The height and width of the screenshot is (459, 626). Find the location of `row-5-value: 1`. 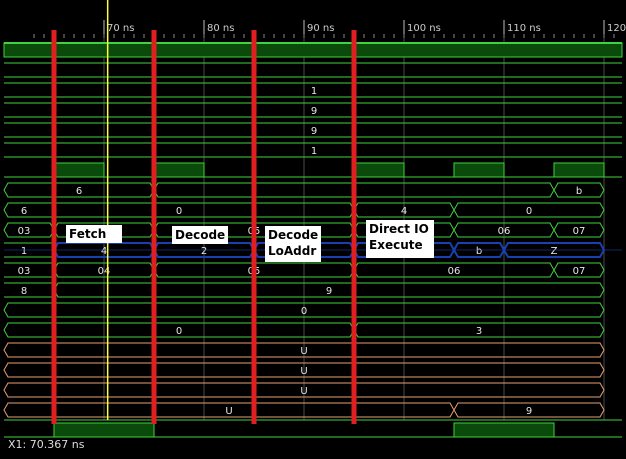

row-5-value: 1 is located at coordinates (314, 151).